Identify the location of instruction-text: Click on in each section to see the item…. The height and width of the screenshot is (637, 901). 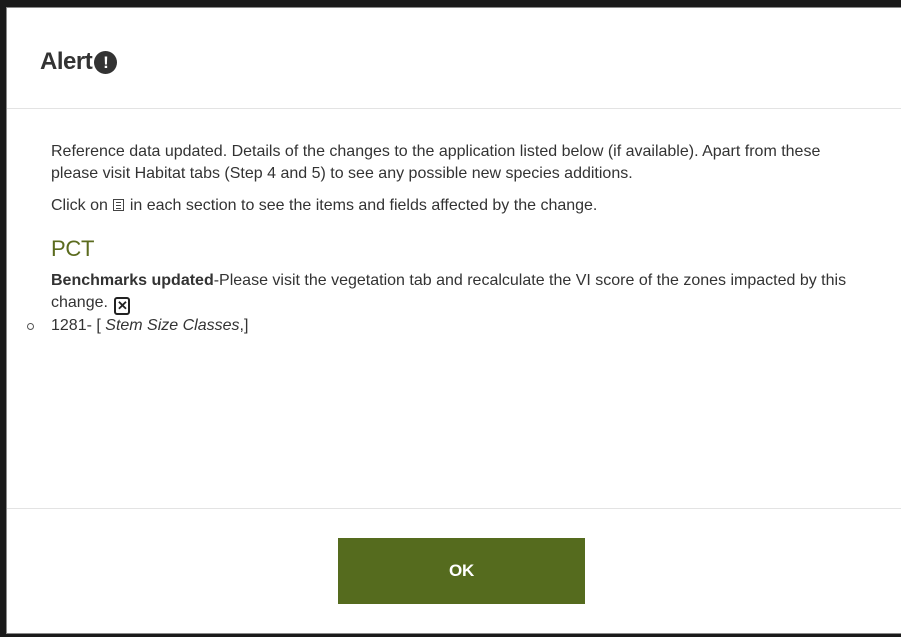
(441, 206).